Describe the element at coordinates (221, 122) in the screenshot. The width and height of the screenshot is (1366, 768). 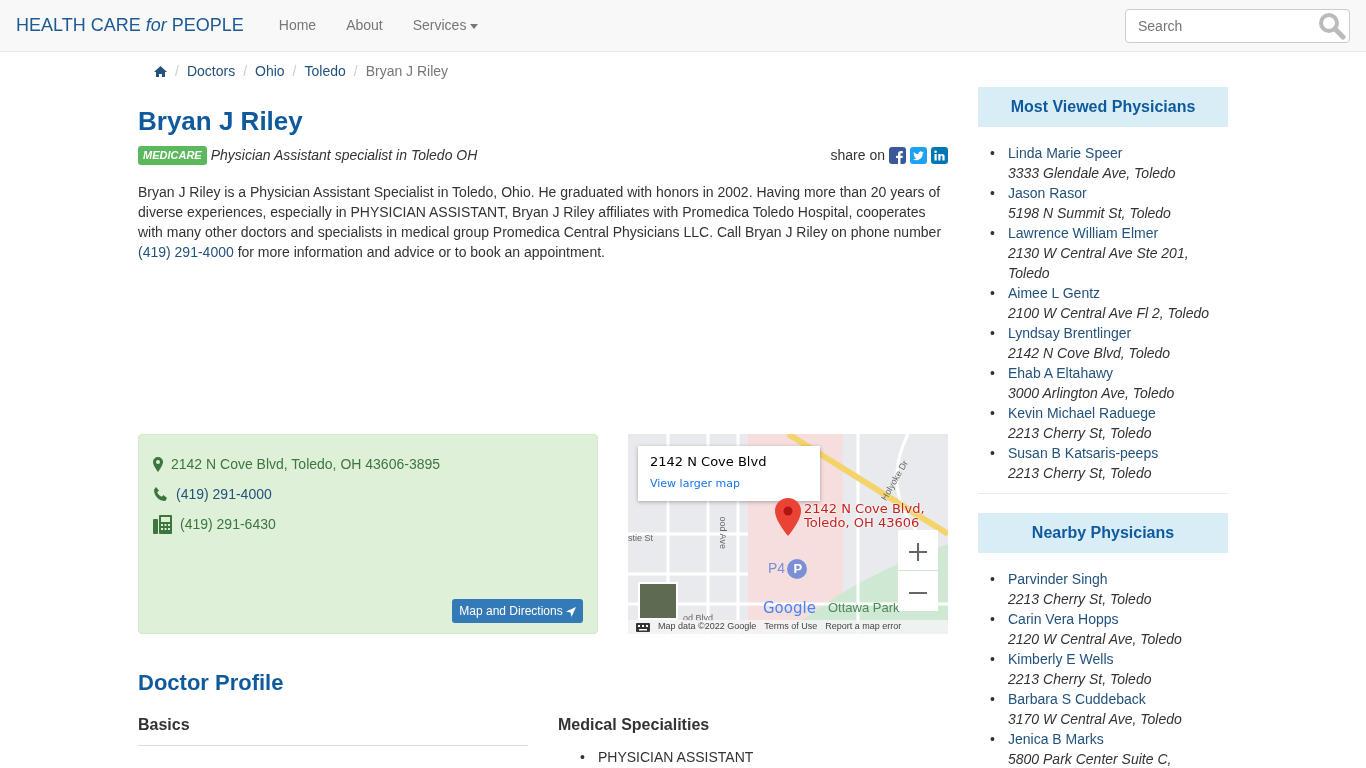
I see `doctor-name: Bryan J Riley` at that location.